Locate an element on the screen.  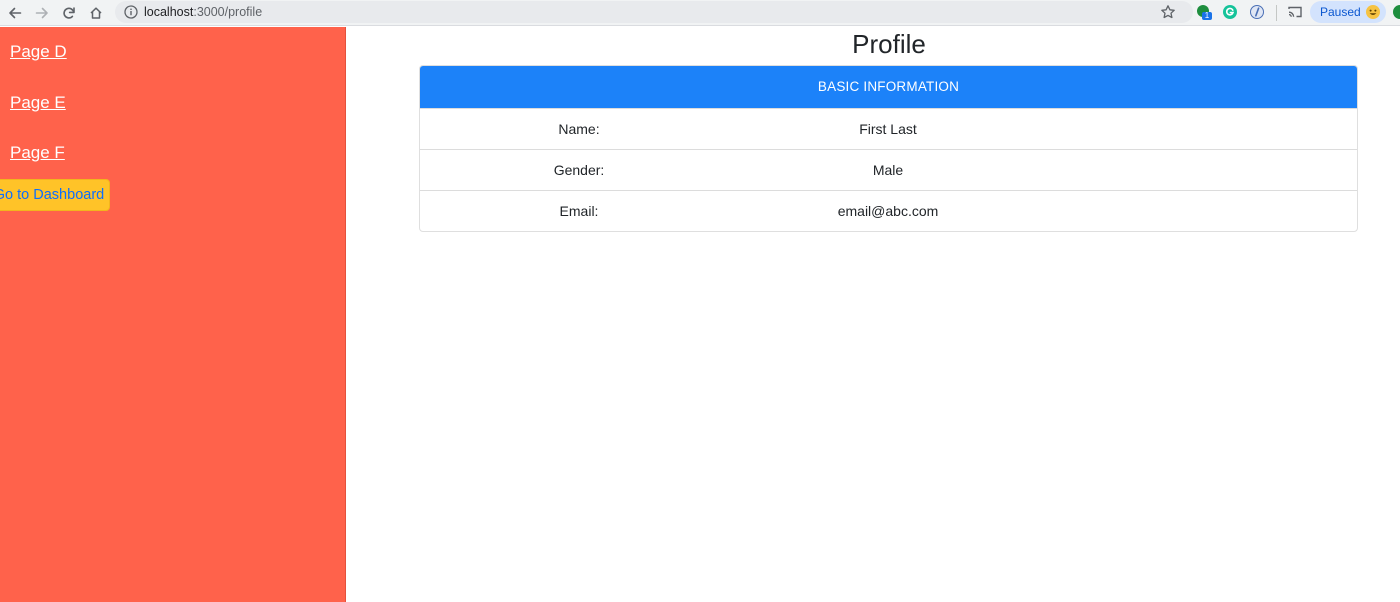
url-path: :3000/profile is located at coordinates (228, 12).